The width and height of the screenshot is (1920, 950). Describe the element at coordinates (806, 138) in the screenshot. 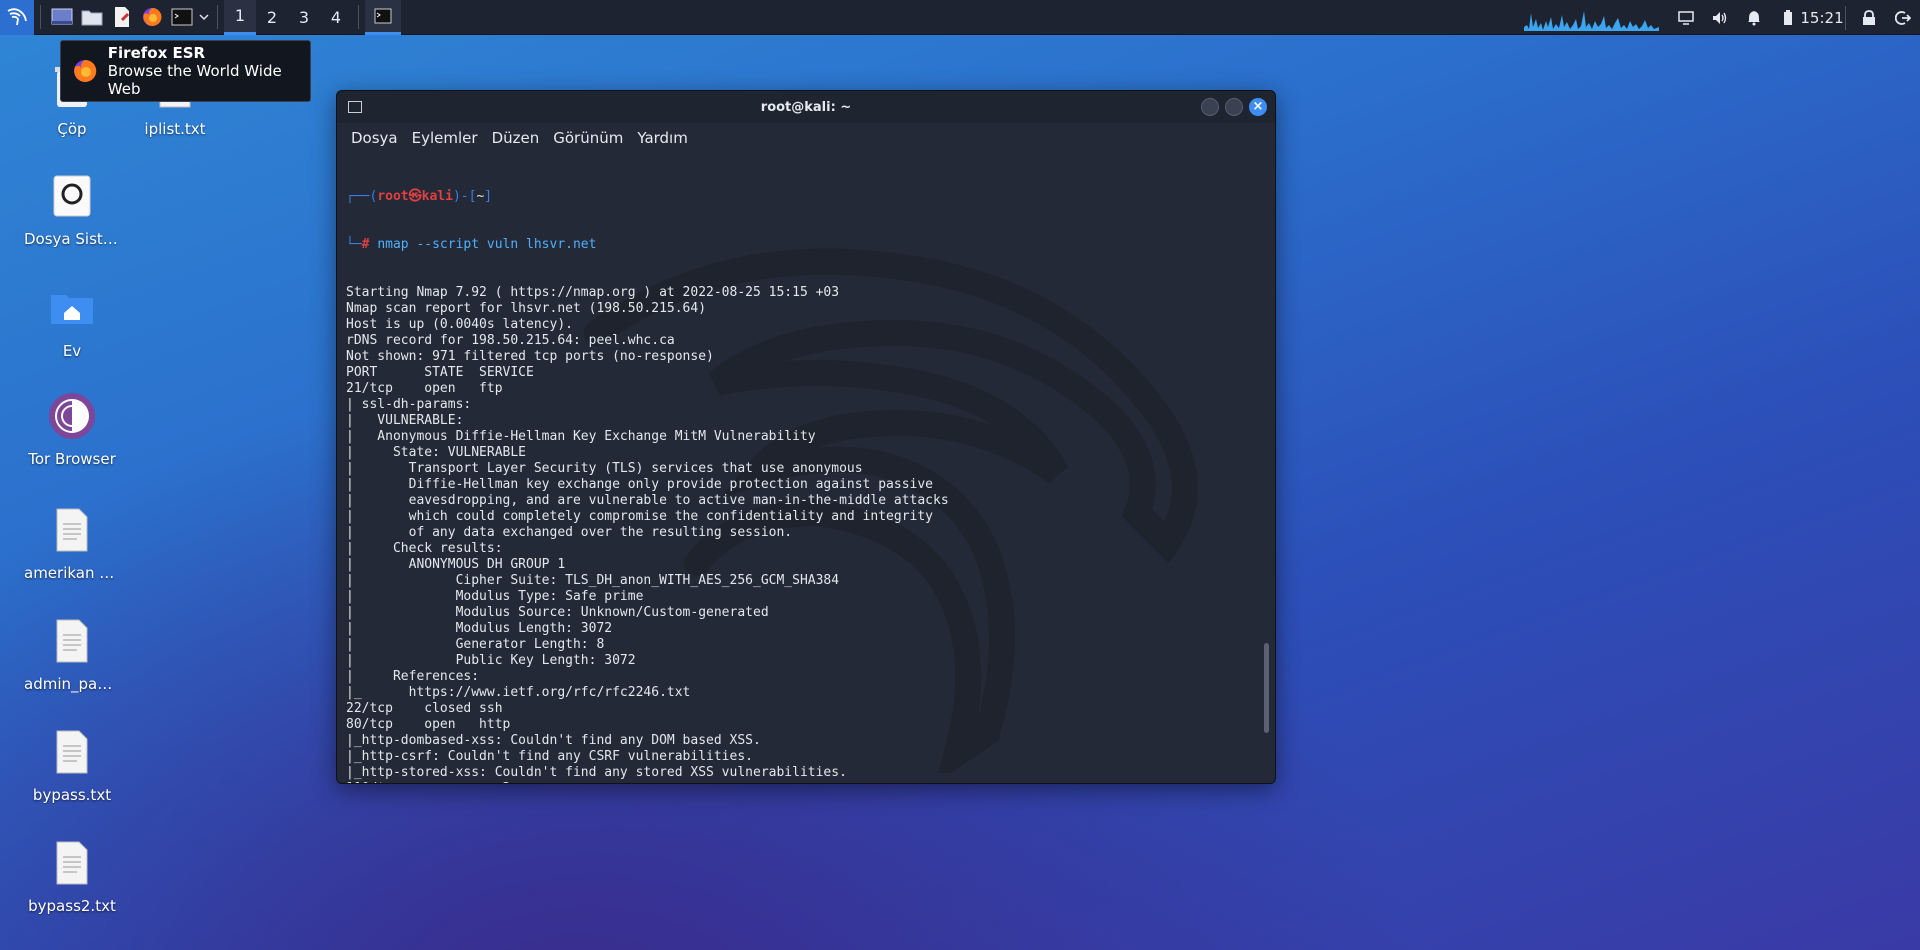

I see `terminal-menubar: Dosya Eylemler Düzen Görünüm Yardım` at that location.